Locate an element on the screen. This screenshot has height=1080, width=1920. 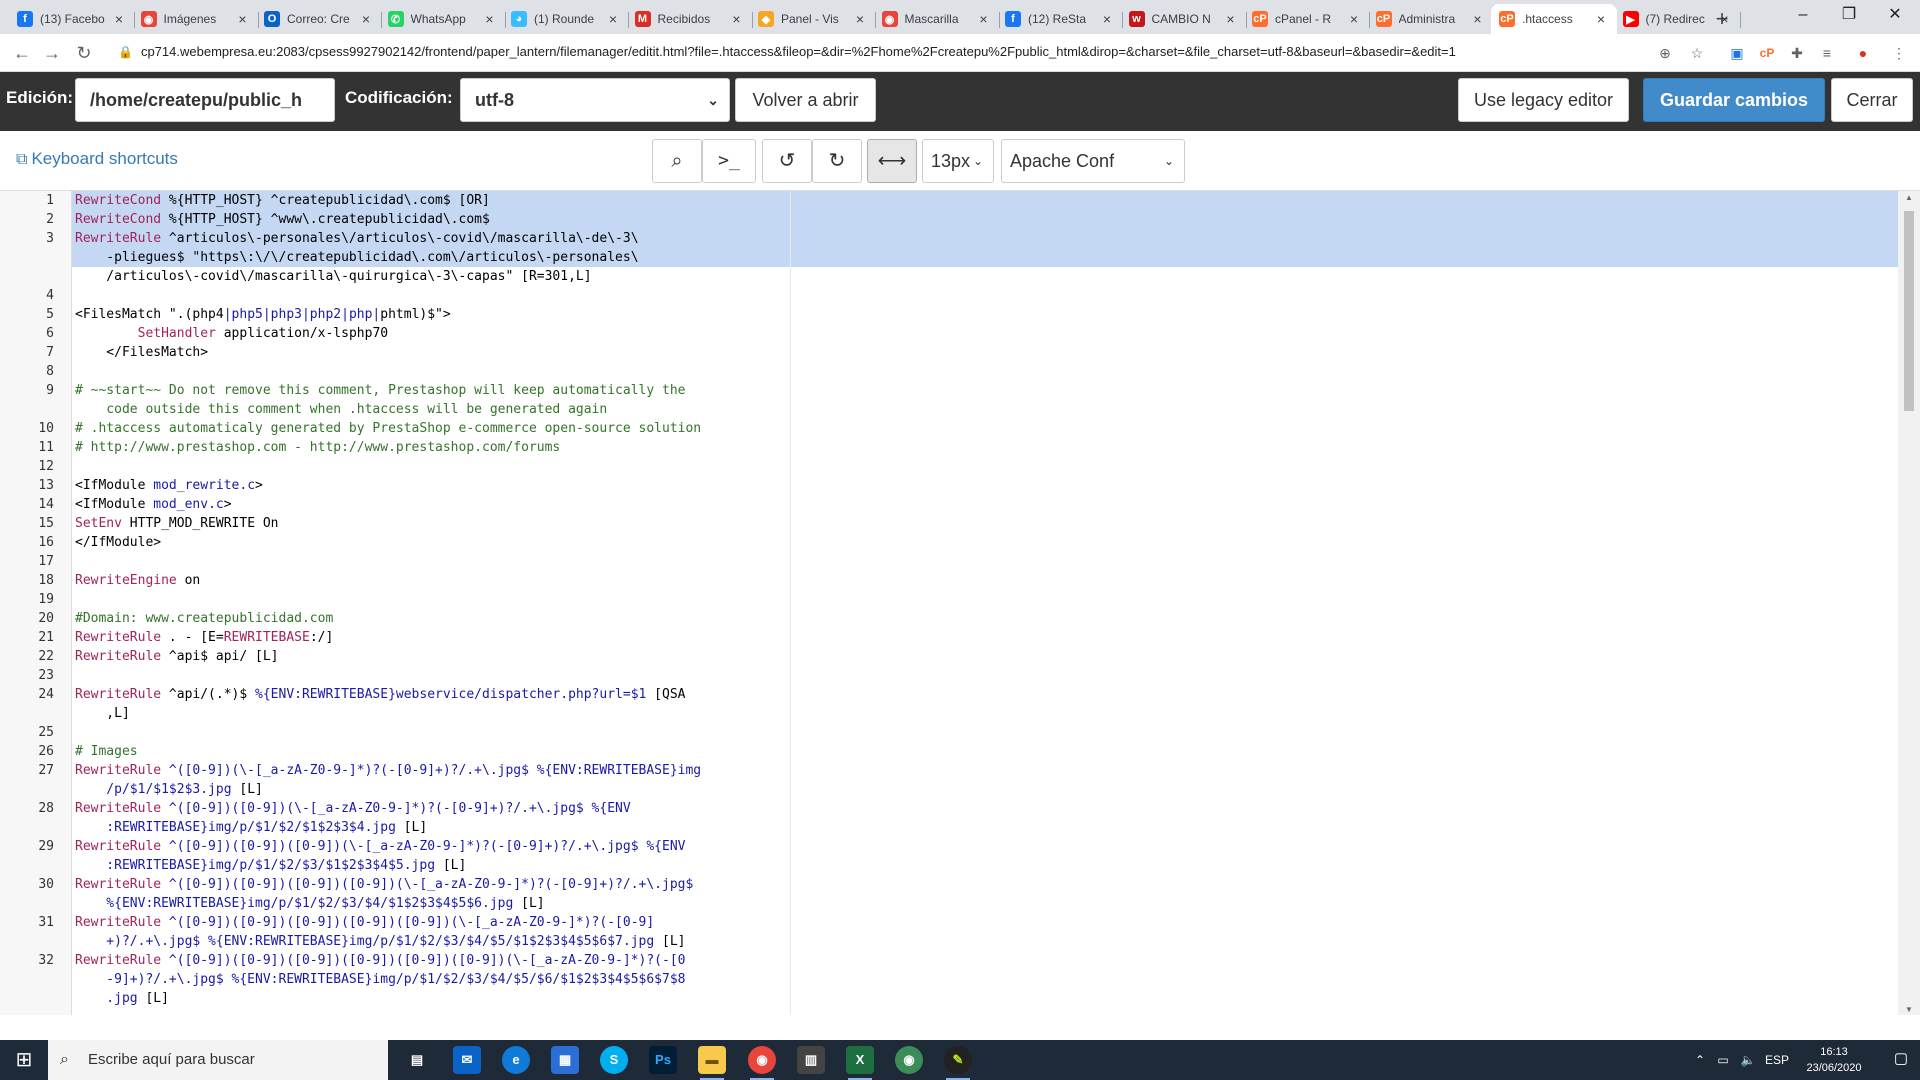
browser-tab: f (13) Facebo × is located at coordinates (72, 19).